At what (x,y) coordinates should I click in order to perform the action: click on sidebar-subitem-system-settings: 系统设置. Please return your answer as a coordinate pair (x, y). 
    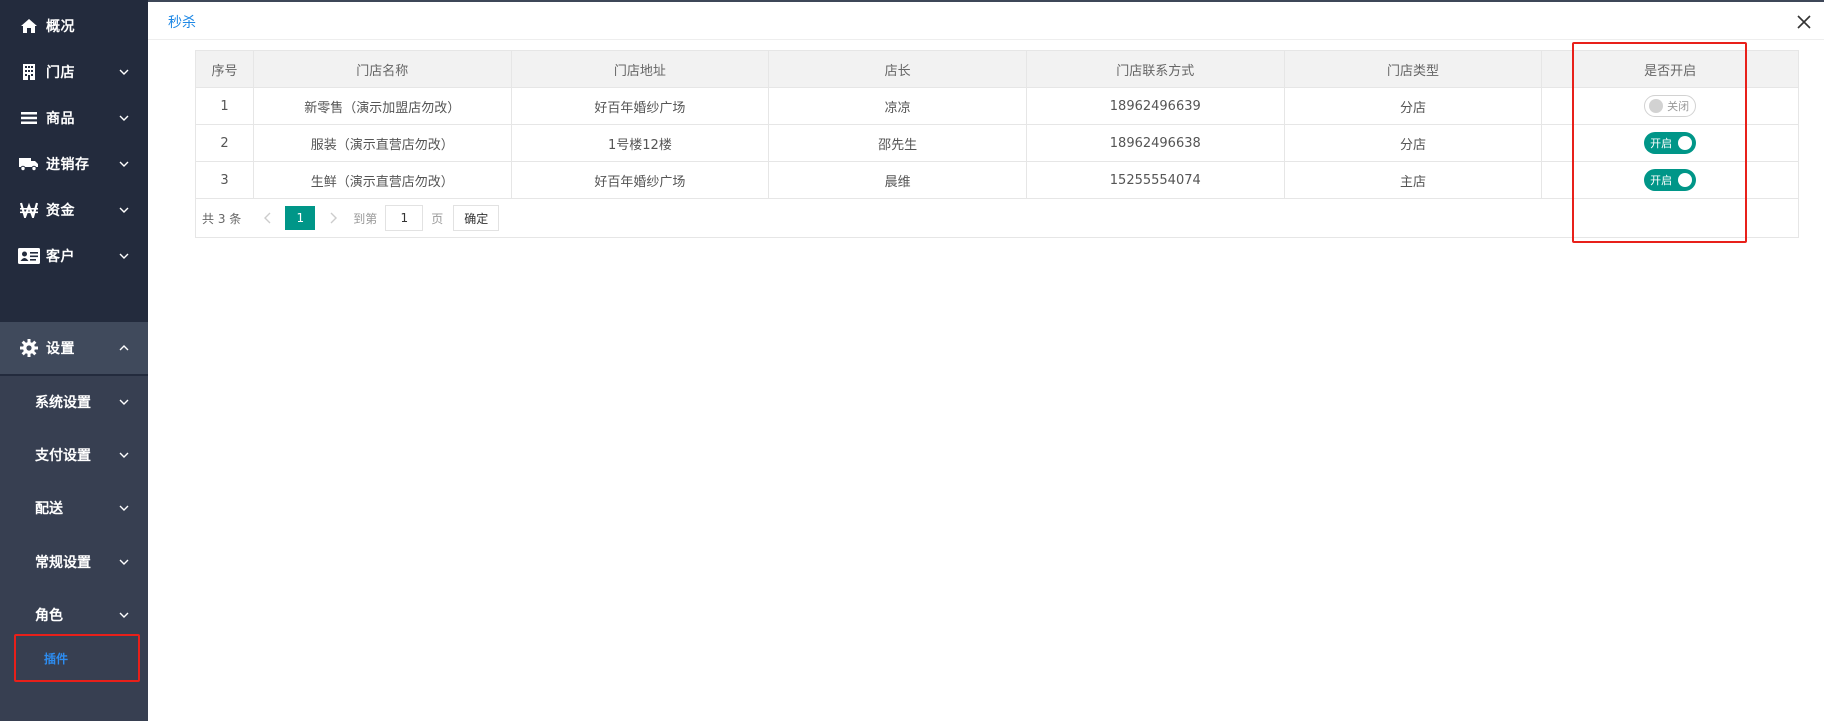
    Looking at the image, I should click on (74, 402).